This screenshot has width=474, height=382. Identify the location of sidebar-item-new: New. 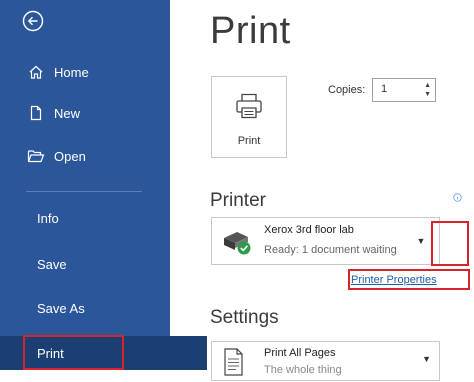
(85, 113).